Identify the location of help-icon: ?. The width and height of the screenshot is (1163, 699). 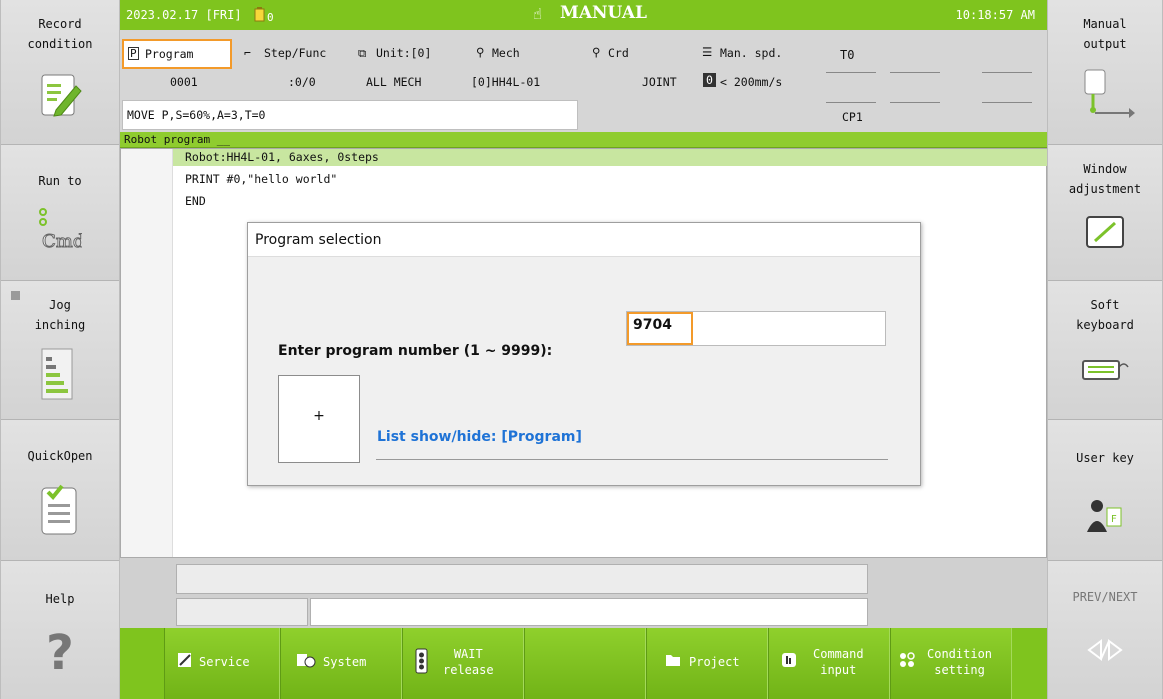
(60, 651).